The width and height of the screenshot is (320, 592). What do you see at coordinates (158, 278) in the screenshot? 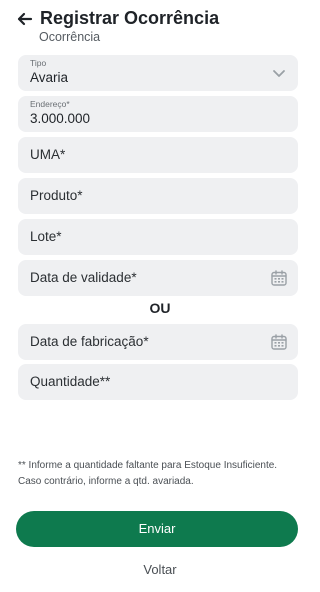
I see `validade-field: Data de validade*` at bounding box center [158, 278].